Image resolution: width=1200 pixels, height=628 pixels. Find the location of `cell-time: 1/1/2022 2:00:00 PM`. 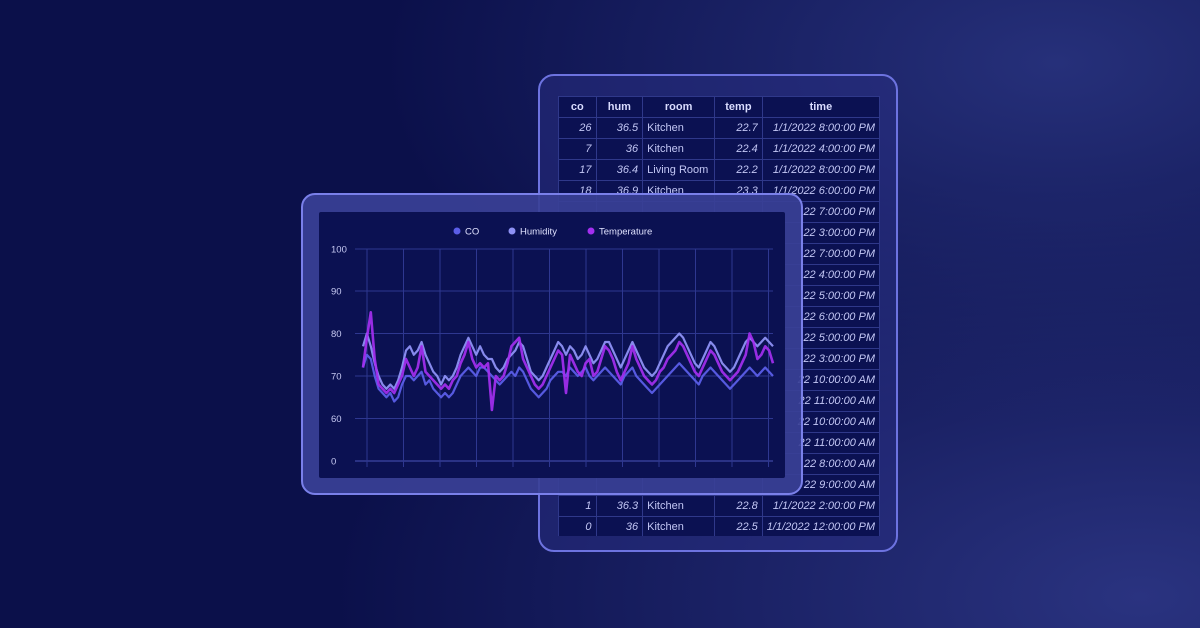

cell-time: 1/1/2022 2:00:00 PM is located at coordinates (820, 506).